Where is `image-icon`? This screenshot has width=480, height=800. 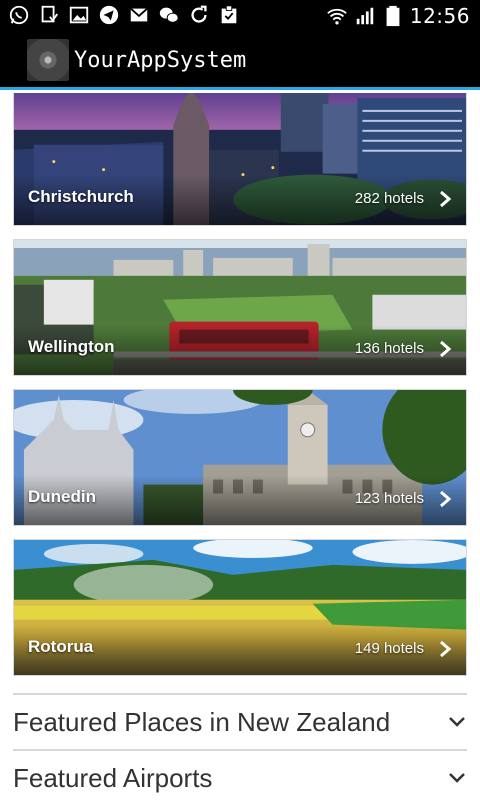 image-icon is located at coordinates (79, 15).